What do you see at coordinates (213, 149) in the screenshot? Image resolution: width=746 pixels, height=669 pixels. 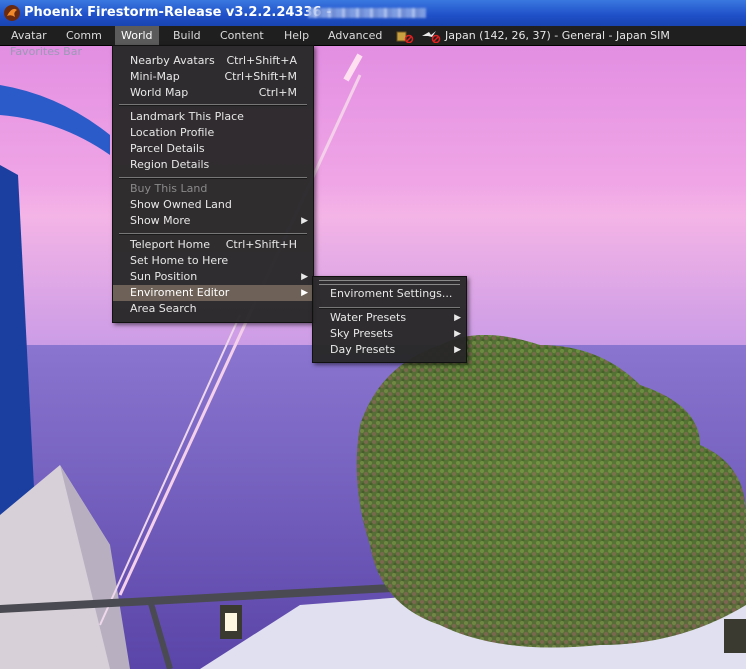 I see `menu-item-parcel-details: Parcel Details` at bounding box center [213, 149].